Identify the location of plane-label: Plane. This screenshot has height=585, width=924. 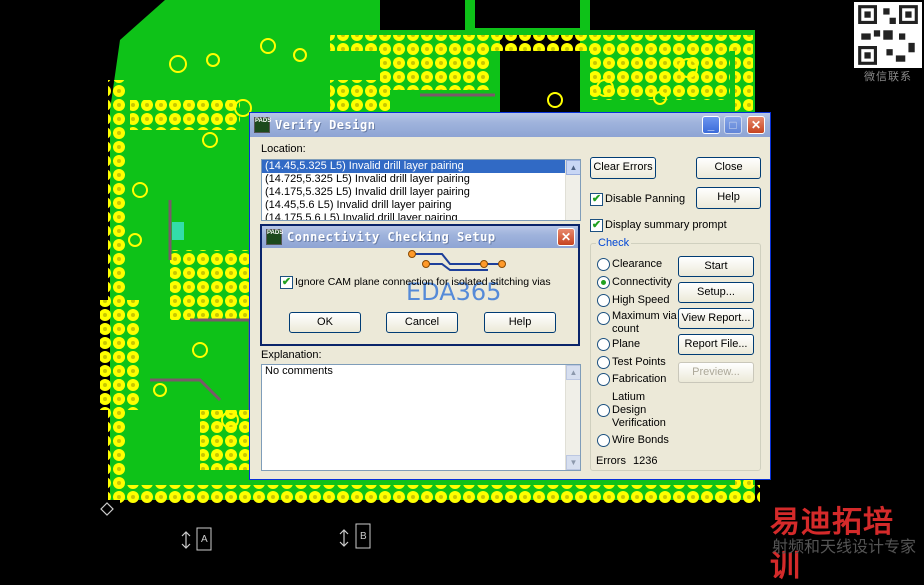
(626, 344).